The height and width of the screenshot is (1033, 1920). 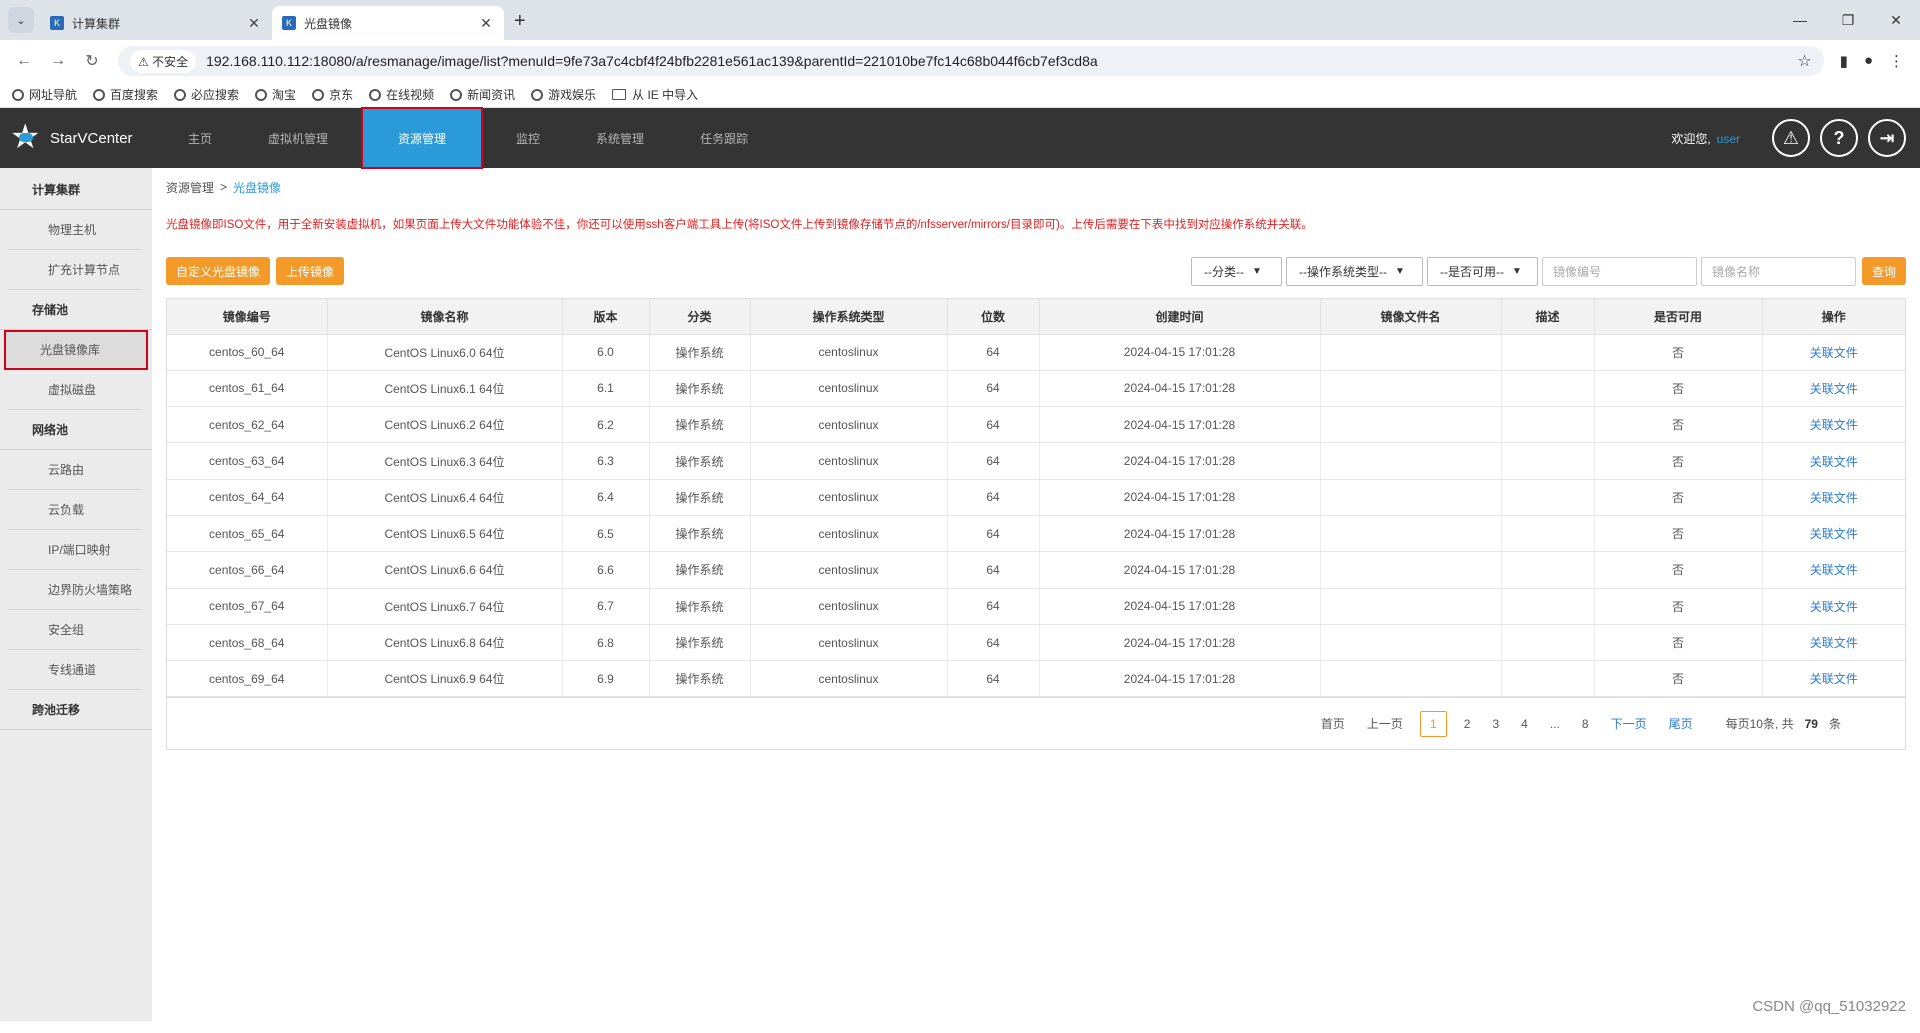 I want to click on bookmark-item: 必应搜索, so click(x=206, y=94).